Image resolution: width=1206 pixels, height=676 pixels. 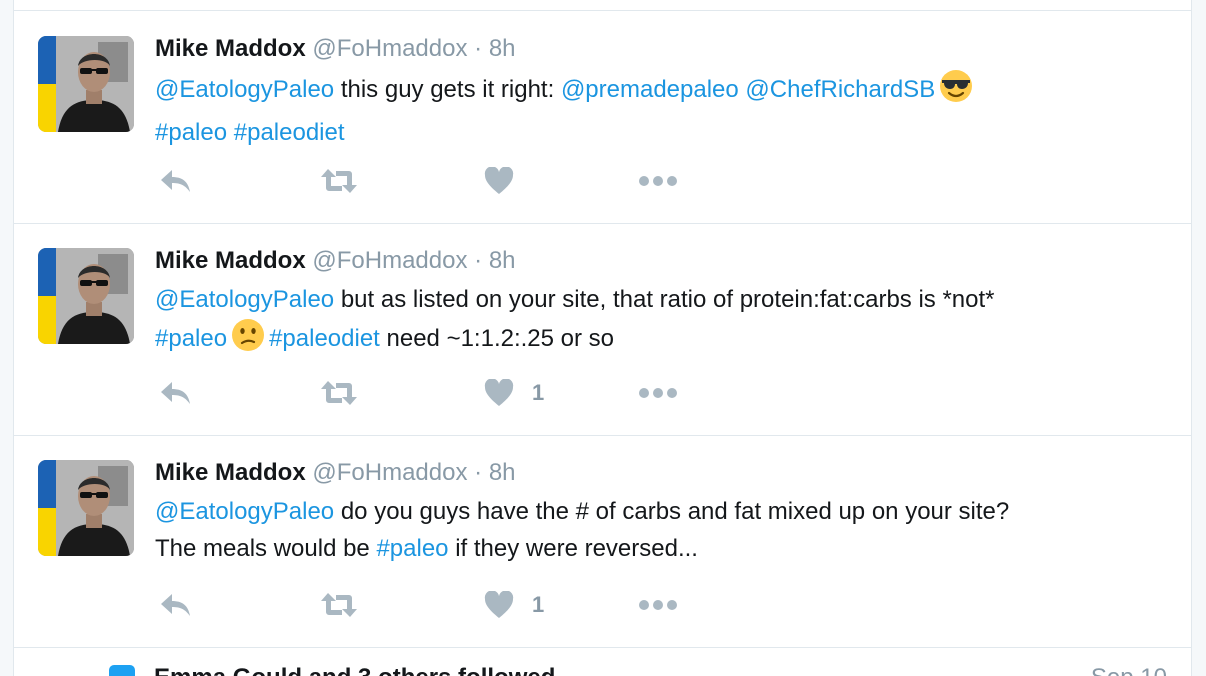 What do you see at coordinates (840, 89) in the screenshot?
I see `mention-link: @ChefRichardSB` at bounding box center [840, 89].